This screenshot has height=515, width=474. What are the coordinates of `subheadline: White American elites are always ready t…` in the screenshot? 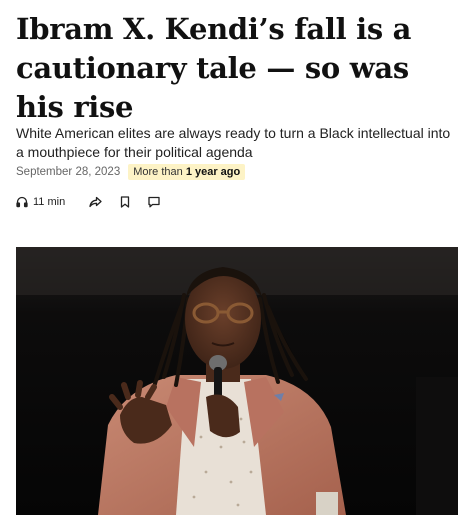 It's located at (233, 142).